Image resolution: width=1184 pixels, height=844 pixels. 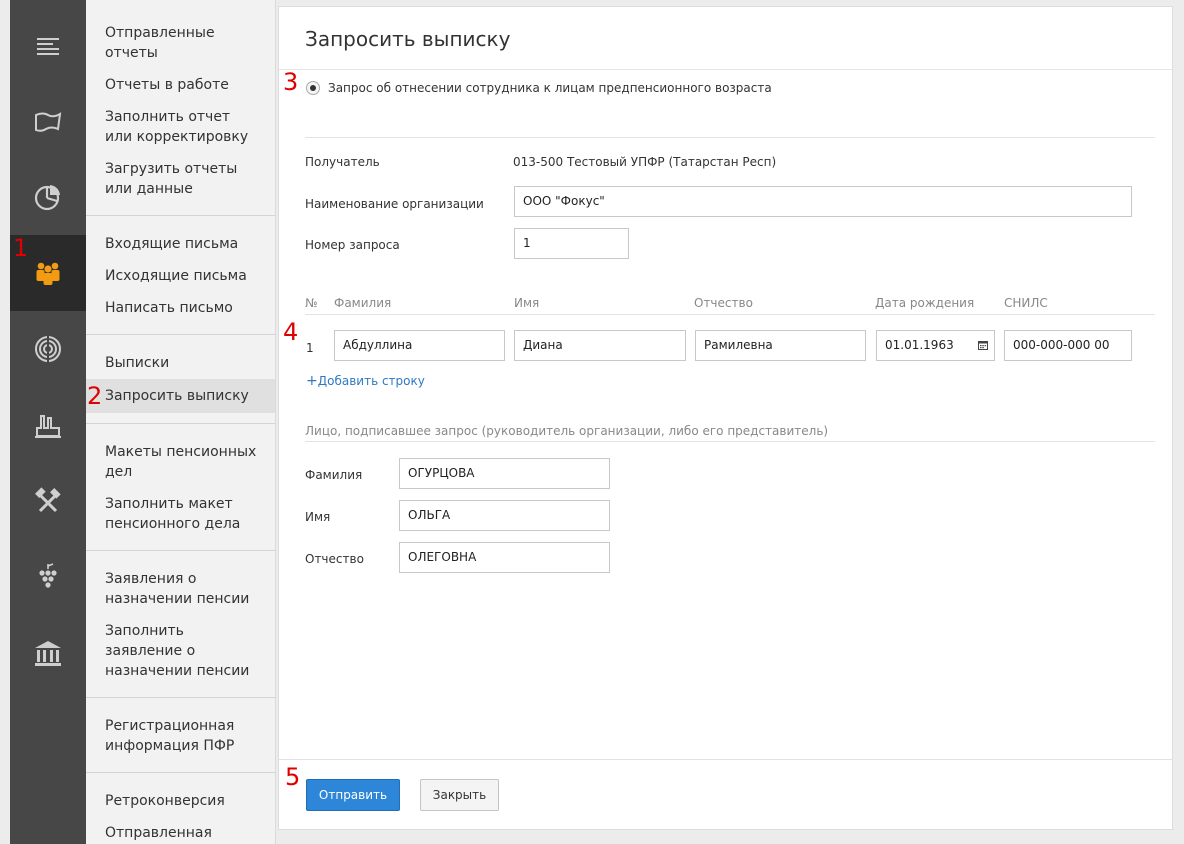 What do you see at coordinates (169, 308) in the screenshot?
I see `menu-item-label: Написать письмо` at bounding box center [169, 308].